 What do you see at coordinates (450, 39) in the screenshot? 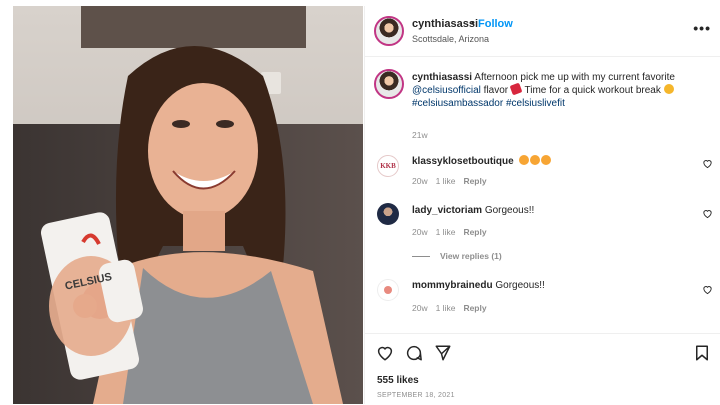
I see `post-location: Scottsdale, Arizona` at bounding box center [450, 39].